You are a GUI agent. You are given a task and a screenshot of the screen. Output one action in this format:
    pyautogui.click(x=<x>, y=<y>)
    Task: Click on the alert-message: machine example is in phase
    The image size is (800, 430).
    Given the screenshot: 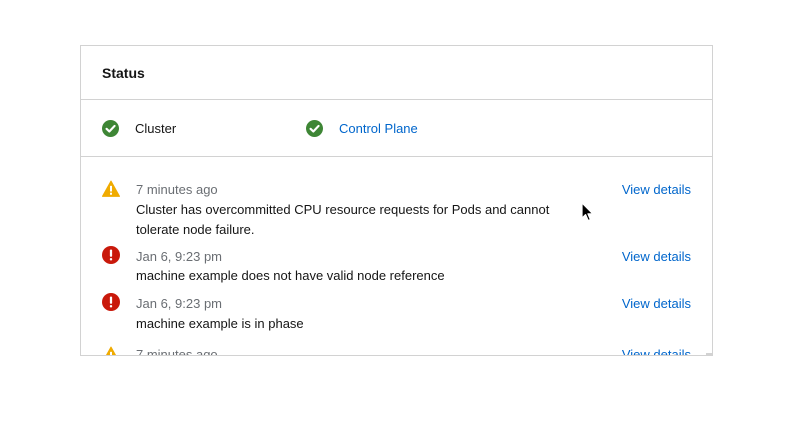 What is the action you would take?
    pyautogui.click(x=220, y=323)
    